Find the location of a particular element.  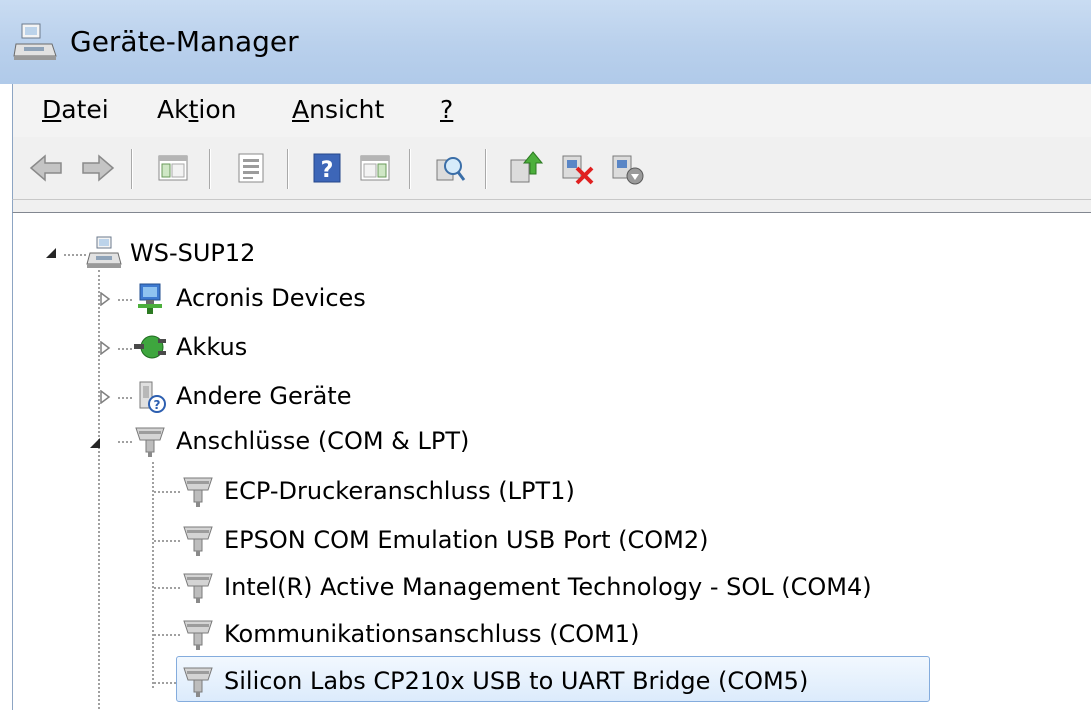

tree-item-label: Andere Geräte is located at coordinates (264, 396).